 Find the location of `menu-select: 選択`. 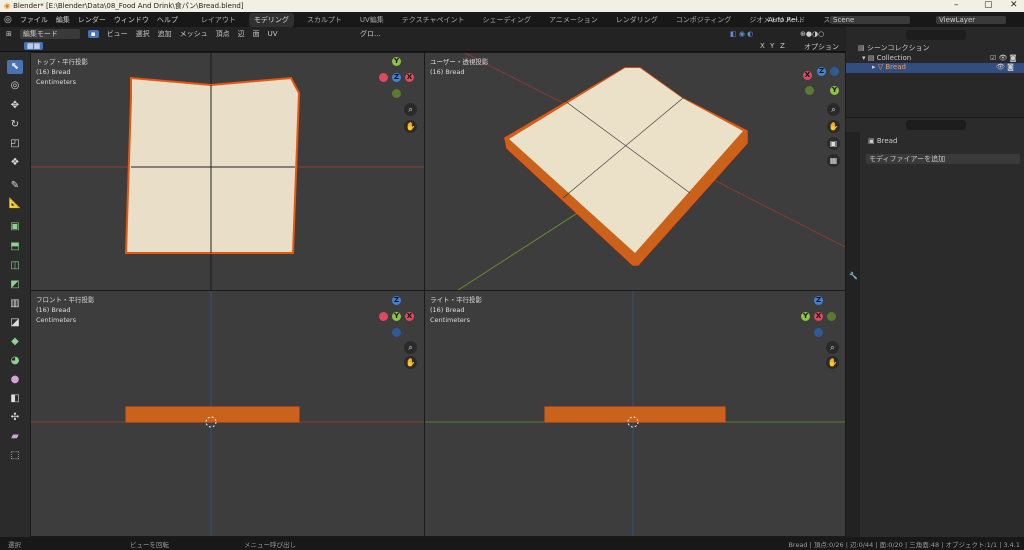

menu-select: 選択 is located at coordinates (143, 34).